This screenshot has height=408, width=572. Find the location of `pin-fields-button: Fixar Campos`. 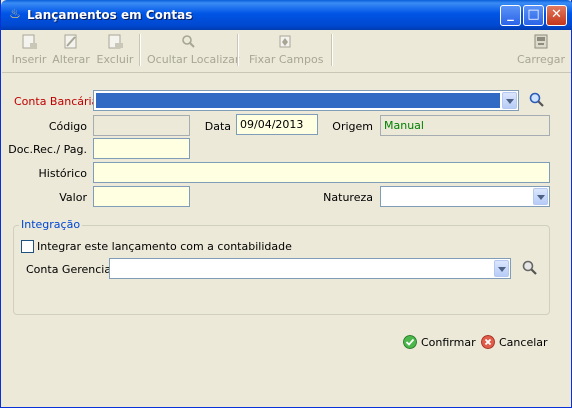

pin-fields-button: Fixar Campos is located at coordinates (286, 50).